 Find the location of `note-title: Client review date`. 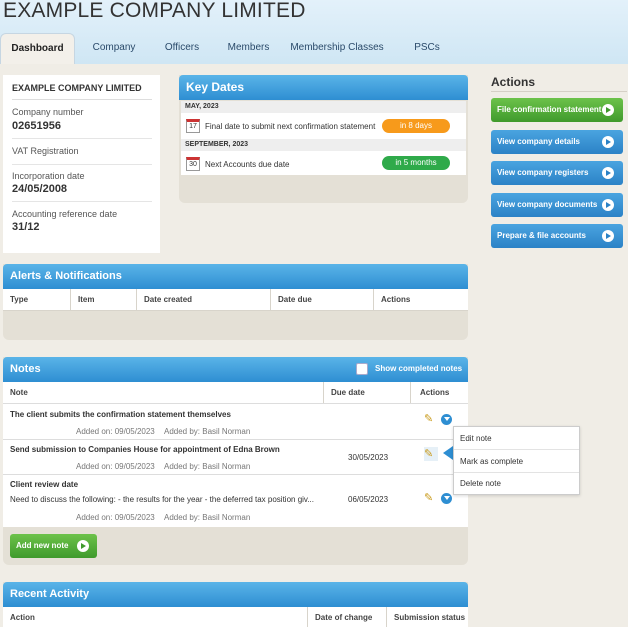

note-title: Client review date is located at coordinates (44, 484).